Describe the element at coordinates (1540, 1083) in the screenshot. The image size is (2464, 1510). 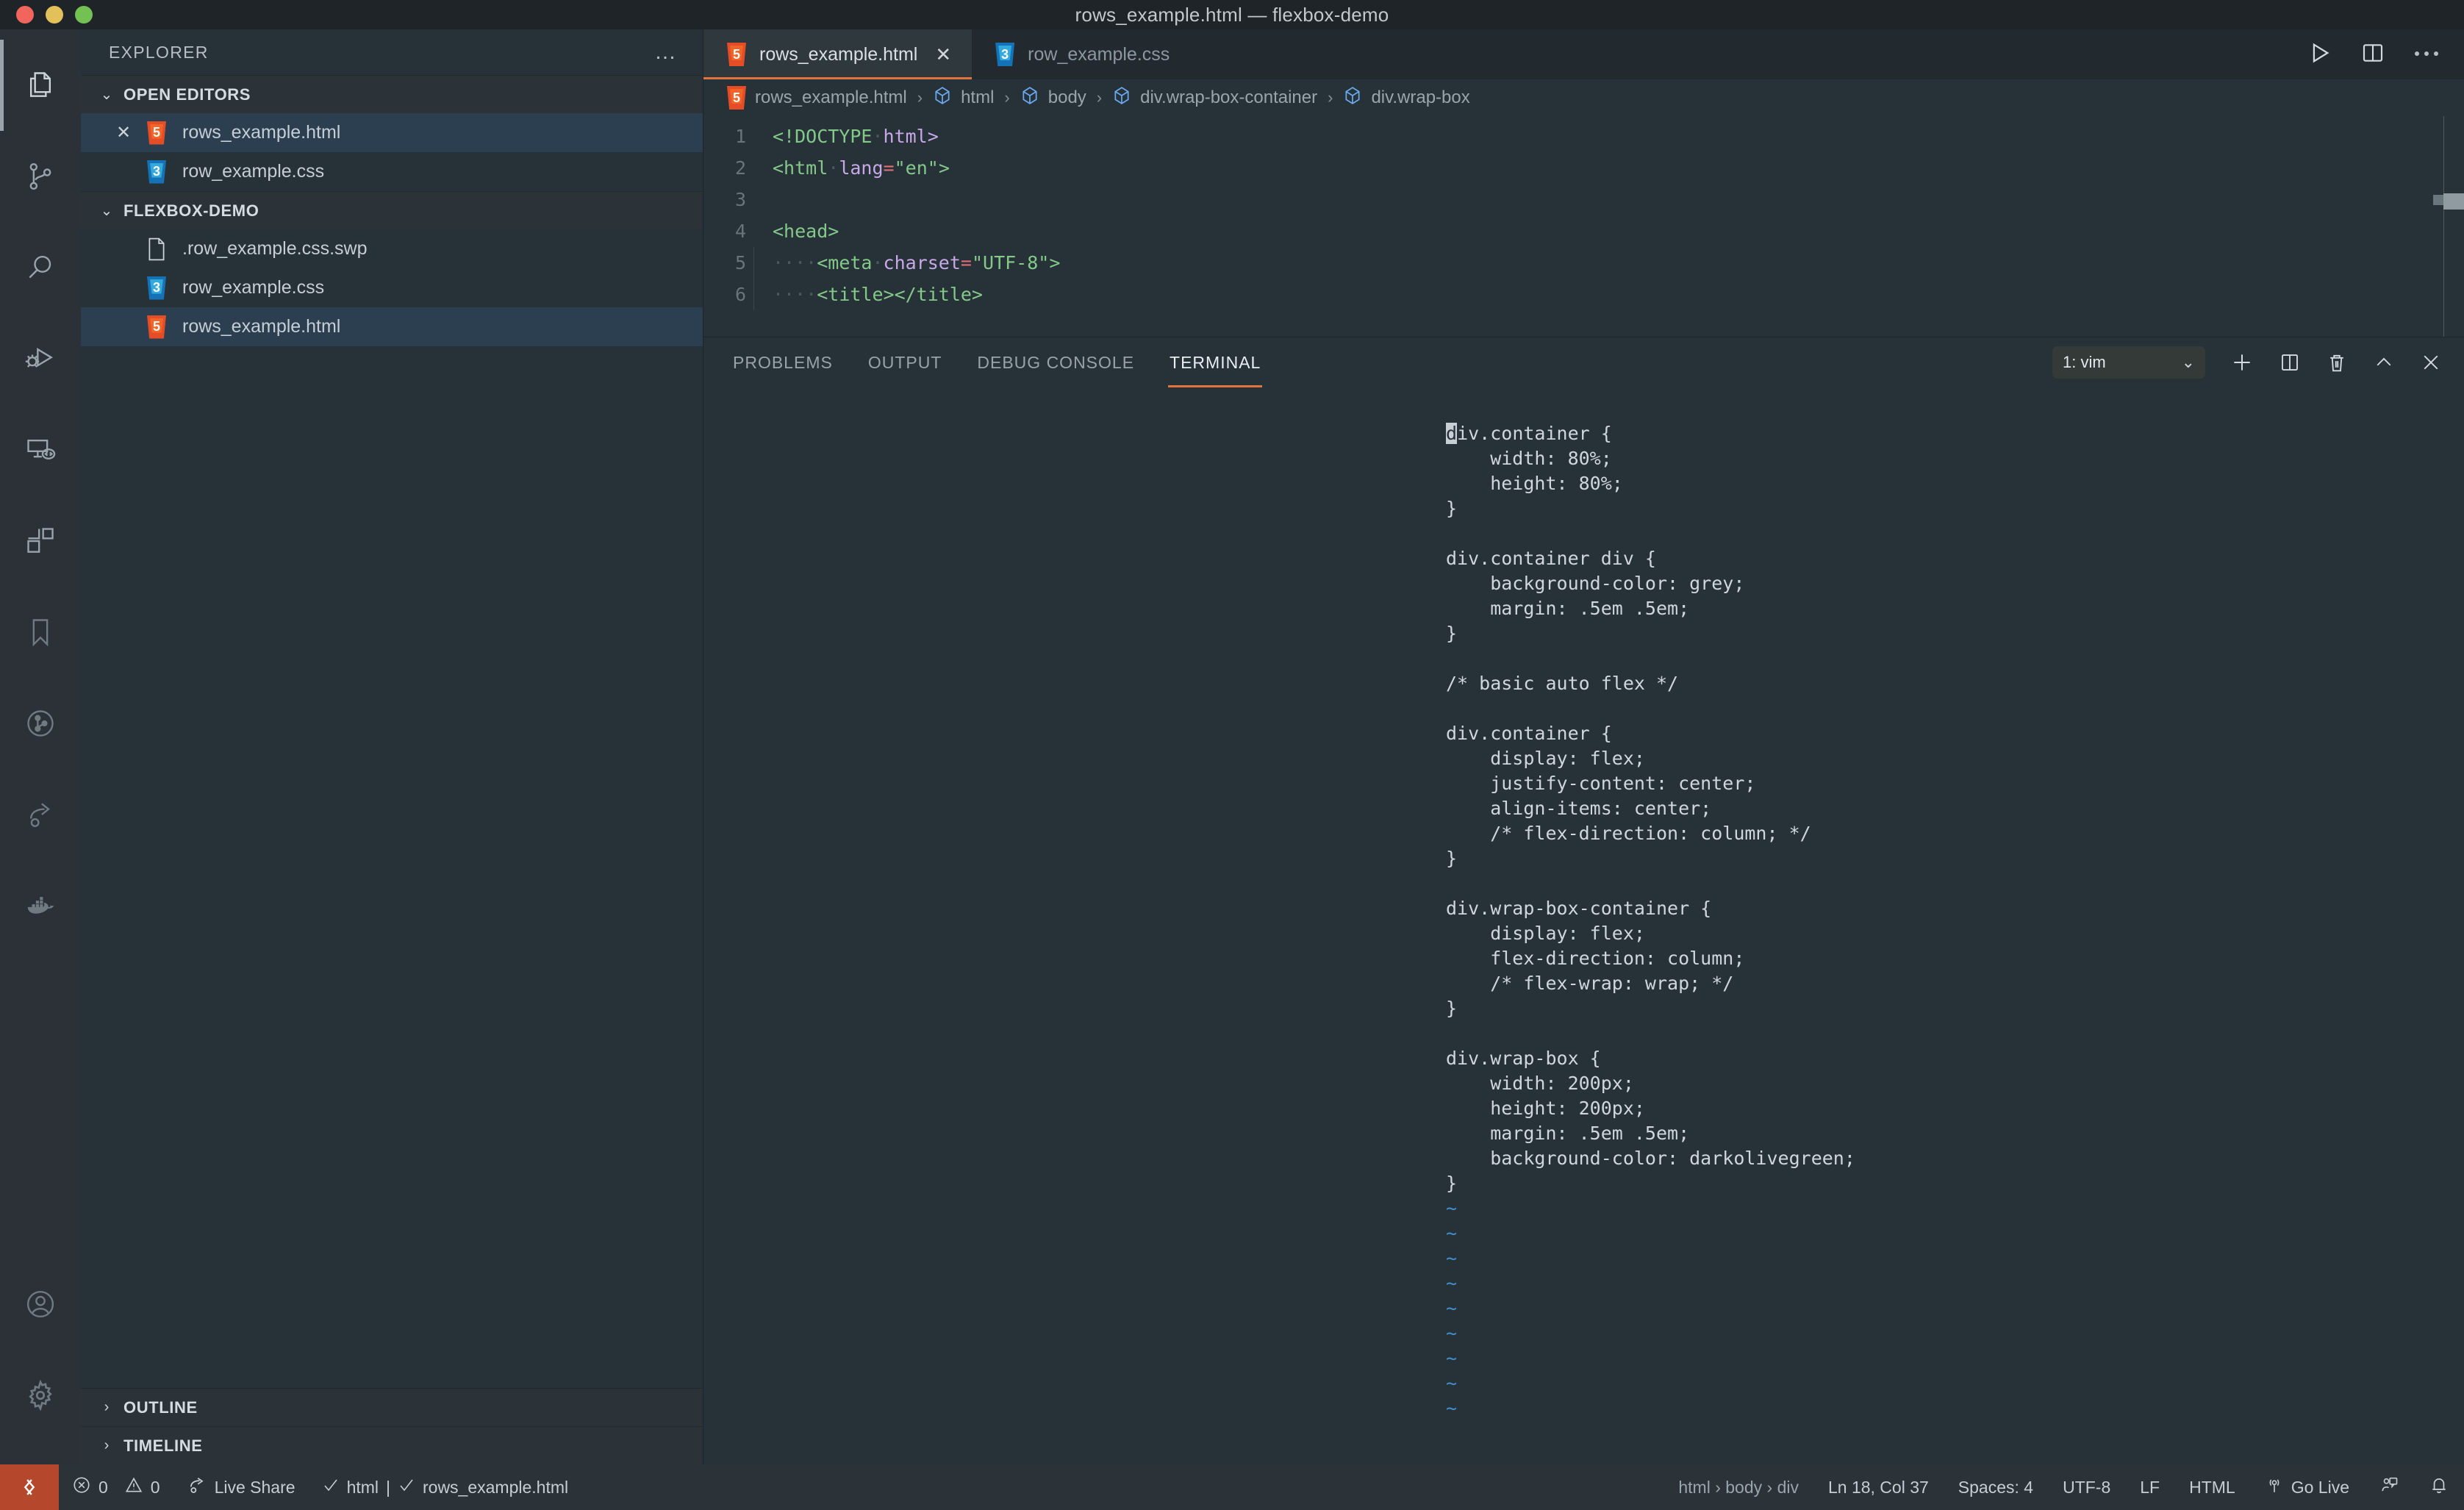
I see `terminal-line: width: 200px;` at that location.